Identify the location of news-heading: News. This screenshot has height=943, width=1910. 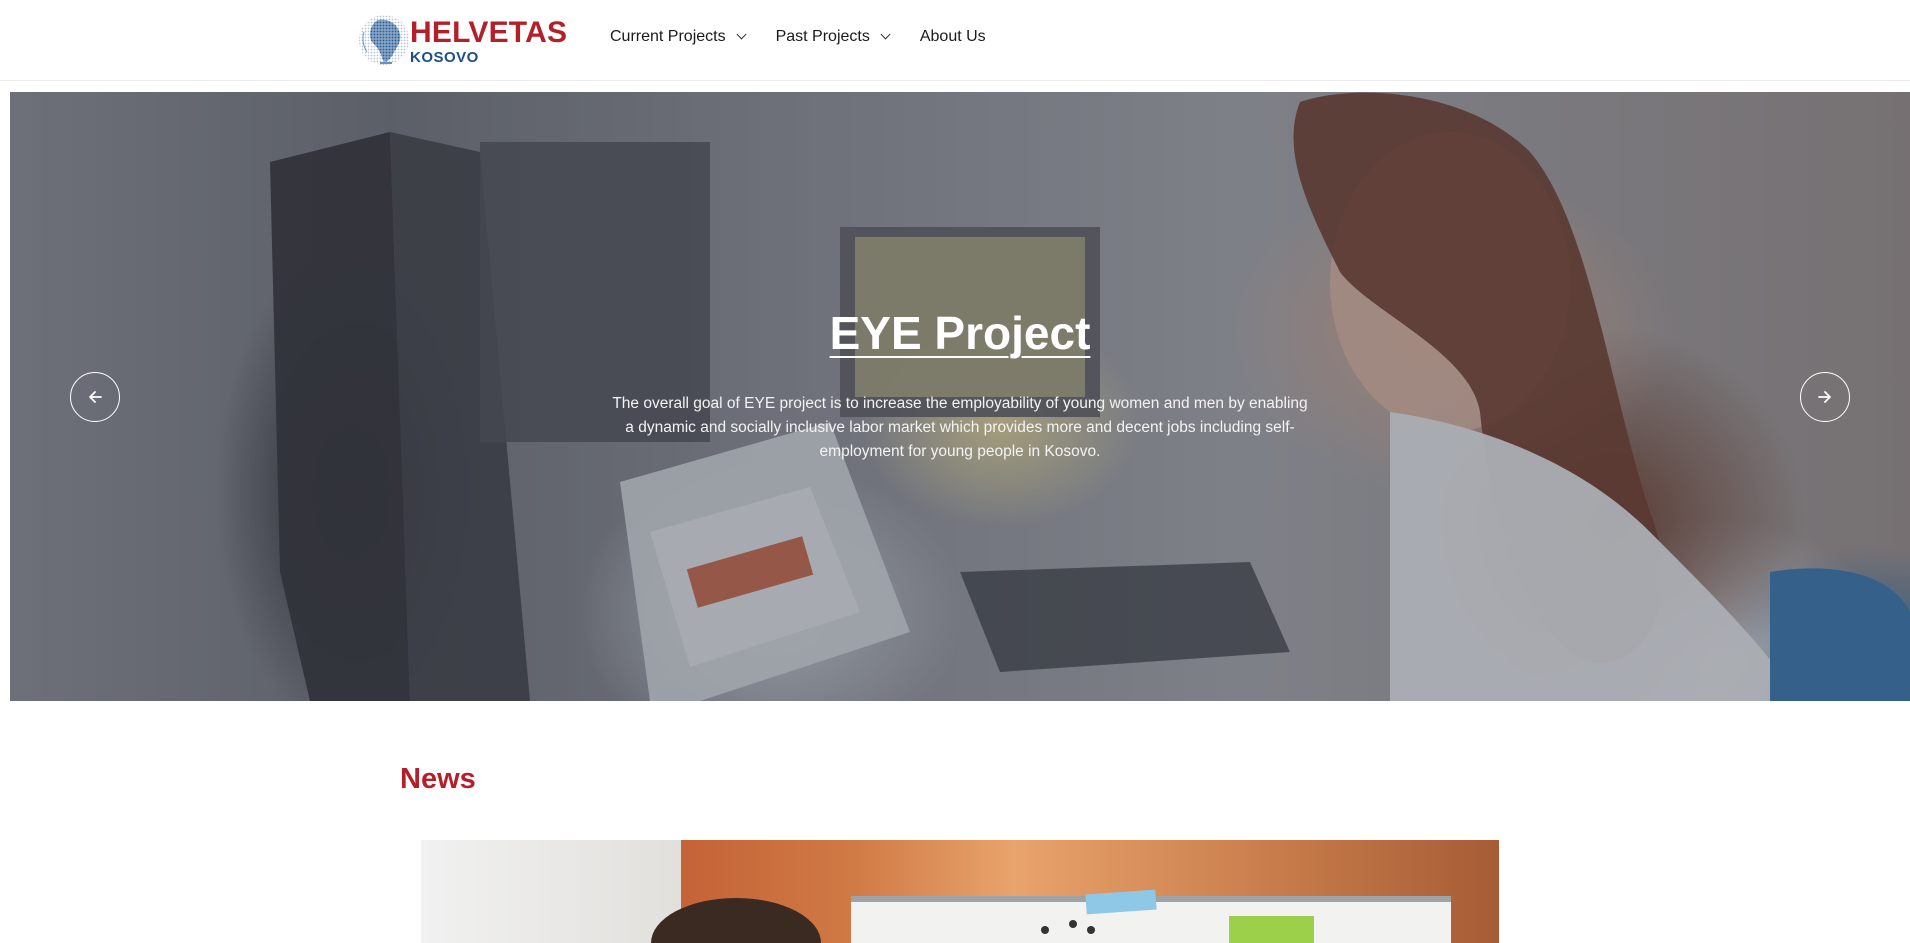
(438, 779).